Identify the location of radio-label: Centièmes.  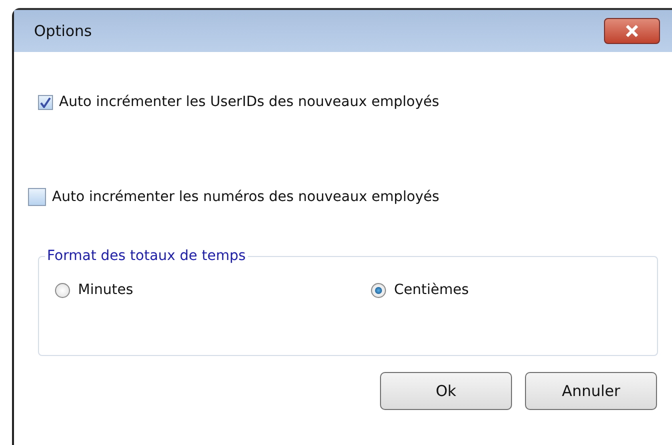
(431, 290).